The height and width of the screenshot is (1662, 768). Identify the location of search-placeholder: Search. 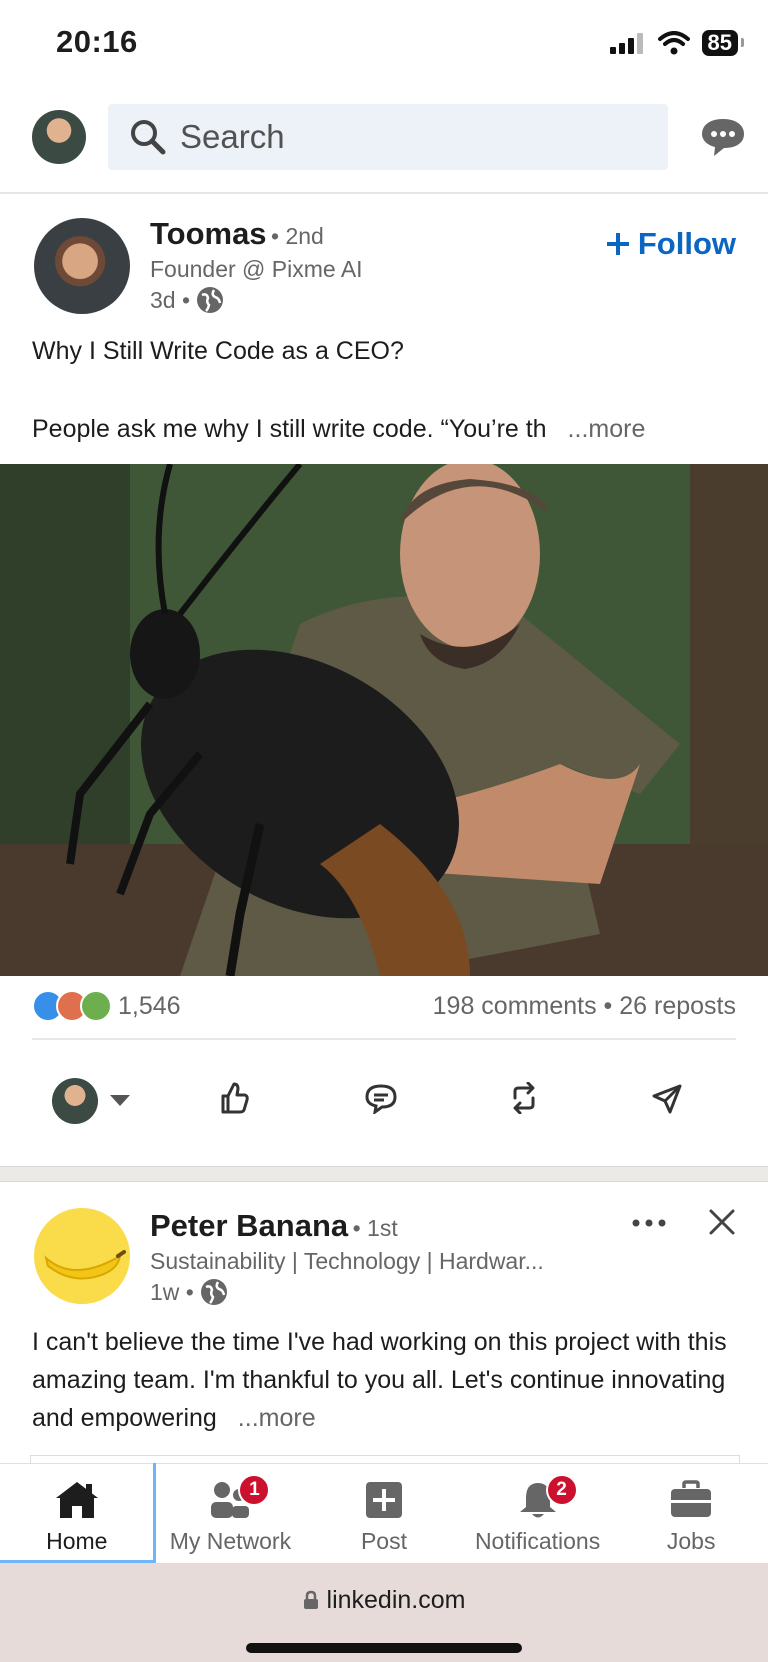
(232, 136).